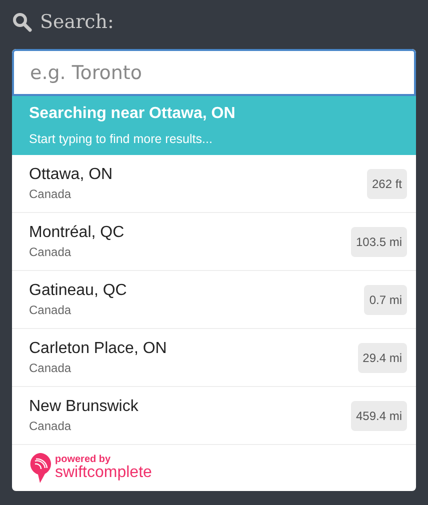 This screenshot has width=428, height=505. What do you see at coordinates (214, 416) in the screenshot?
I see `result-item: New Brunswick Canada 459.4 mi` at bounding box center [214, 416].